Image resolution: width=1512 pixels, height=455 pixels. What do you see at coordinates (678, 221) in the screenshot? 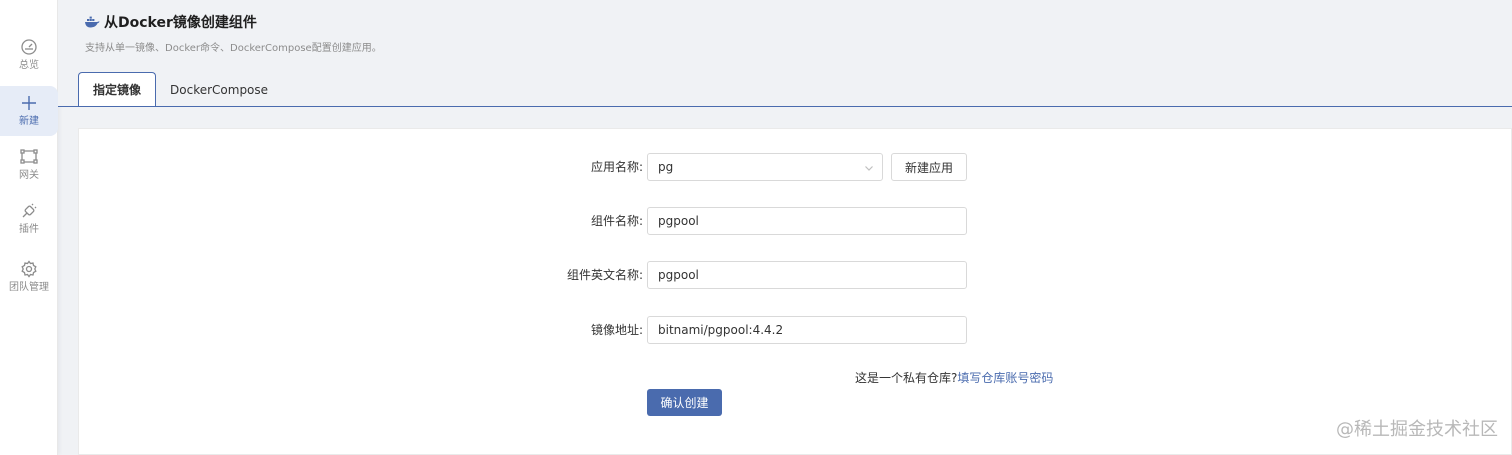
I see `component-name-value: pgpool` at bounding box center [678, 221].